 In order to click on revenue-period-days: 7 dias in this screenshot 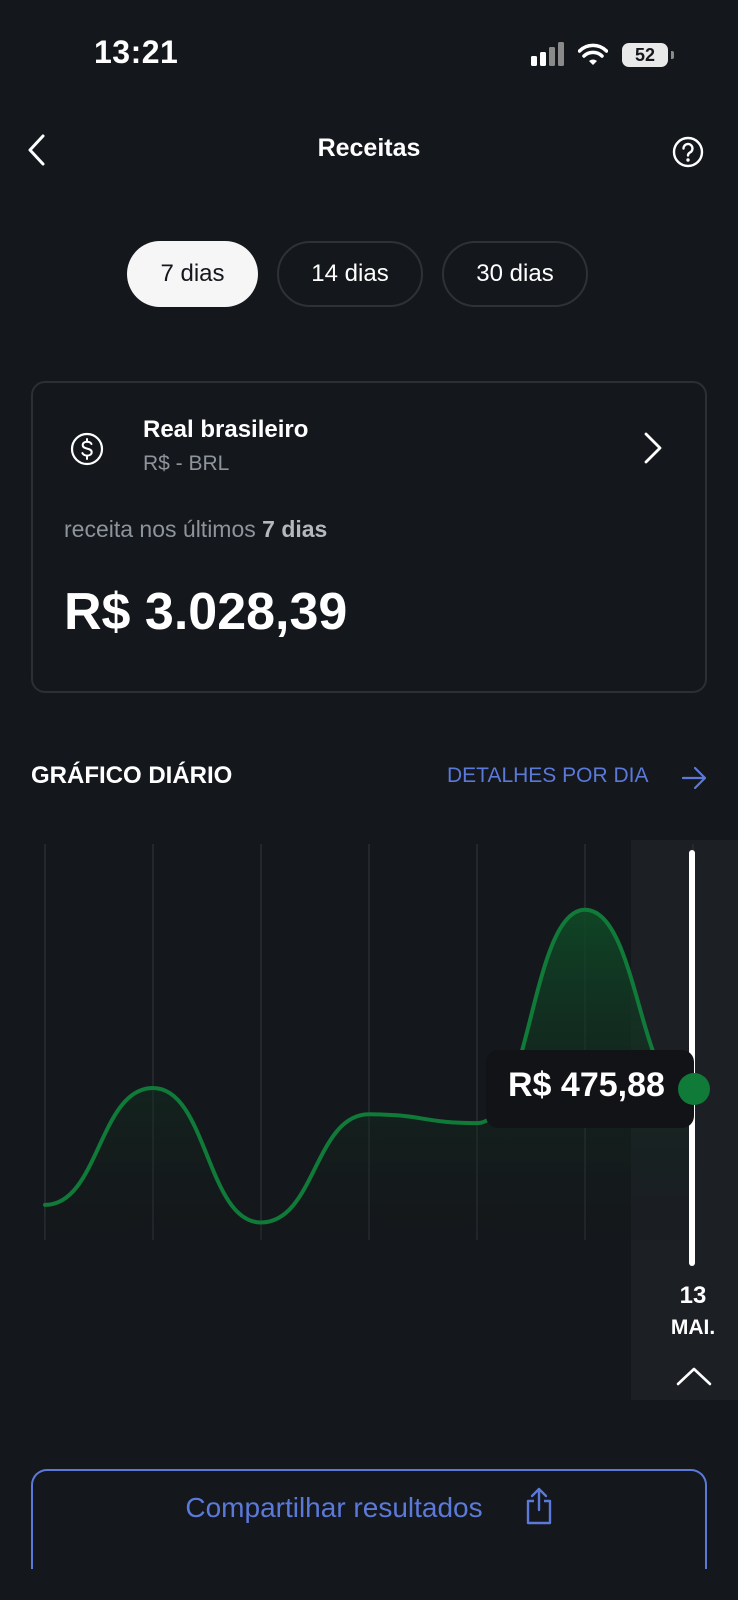, I will do `click(295, 529)`.